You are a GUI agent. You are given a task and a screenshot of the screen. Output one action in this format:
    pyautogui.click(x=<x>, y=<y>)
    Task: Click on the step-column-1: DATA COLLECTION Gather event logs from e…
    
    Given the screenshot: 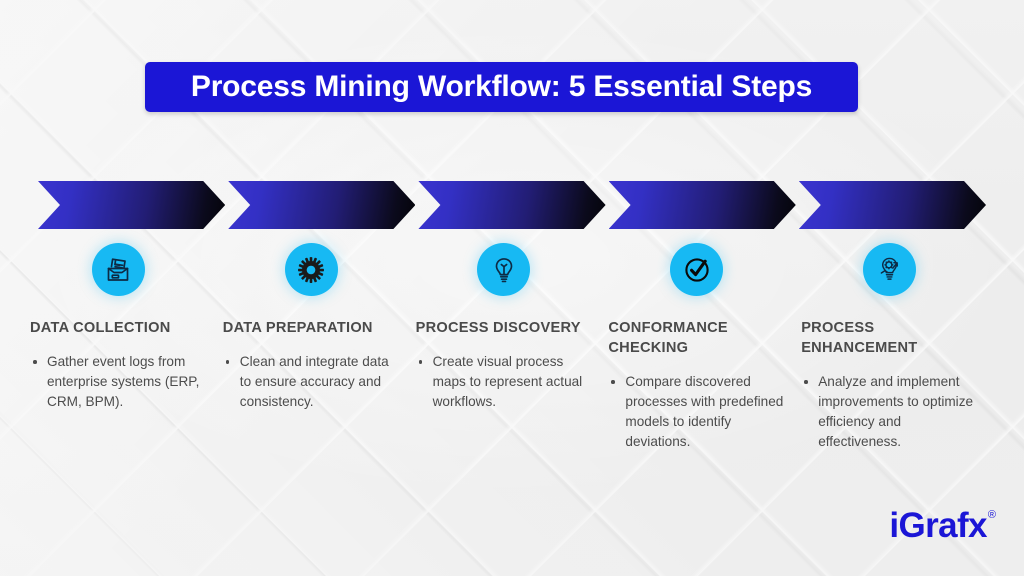 What is the action you would take?
    pyautogui.click(x=126, y=347)
    